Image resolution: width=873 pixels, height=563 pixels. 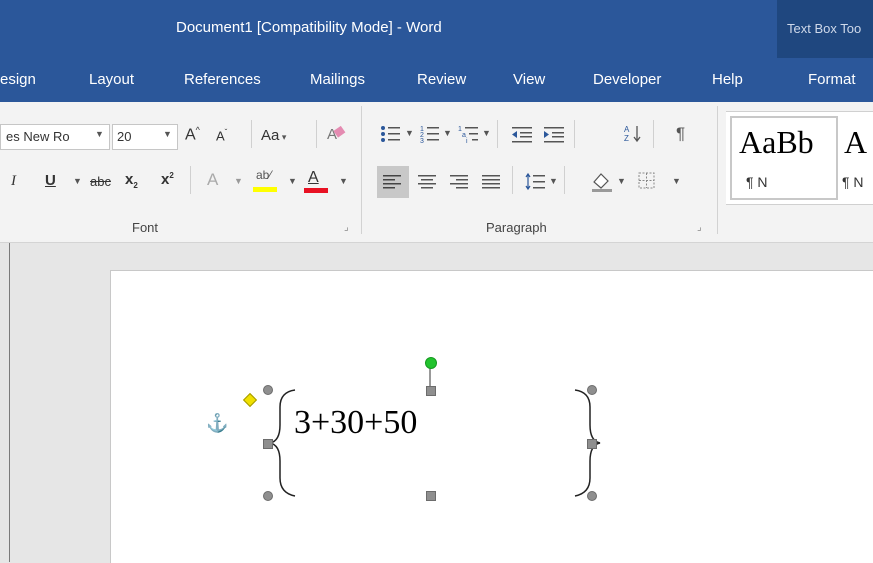 I want to click on tab-mailings: Mailings, so click(x=337, y=79).